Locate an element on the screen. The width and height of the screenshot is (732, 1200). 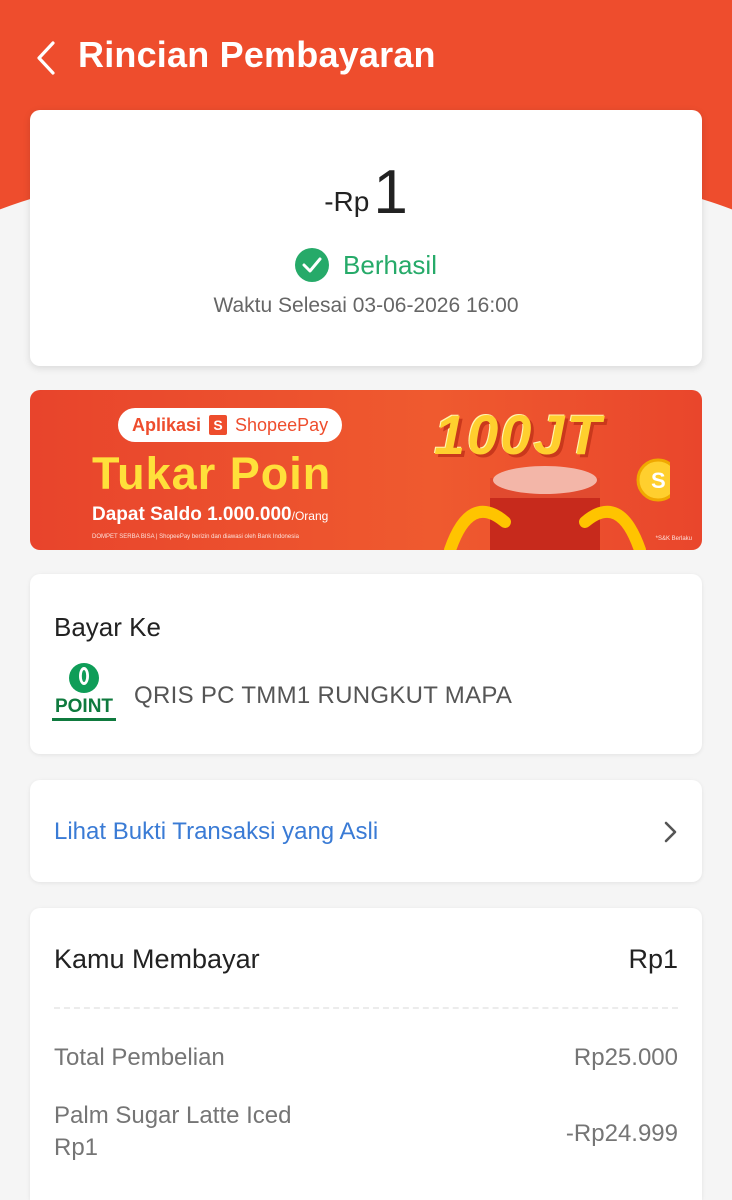
promo-prize: 100JT is located at coordinates (518, 434).